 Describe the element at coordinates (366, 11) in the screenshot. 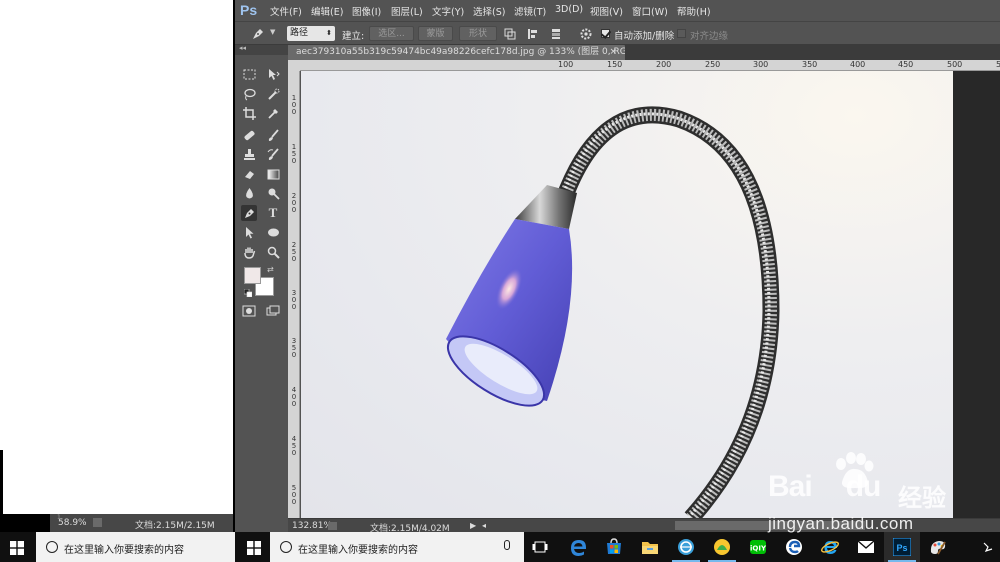

I see `menu-image: 图像(I)` at that location.